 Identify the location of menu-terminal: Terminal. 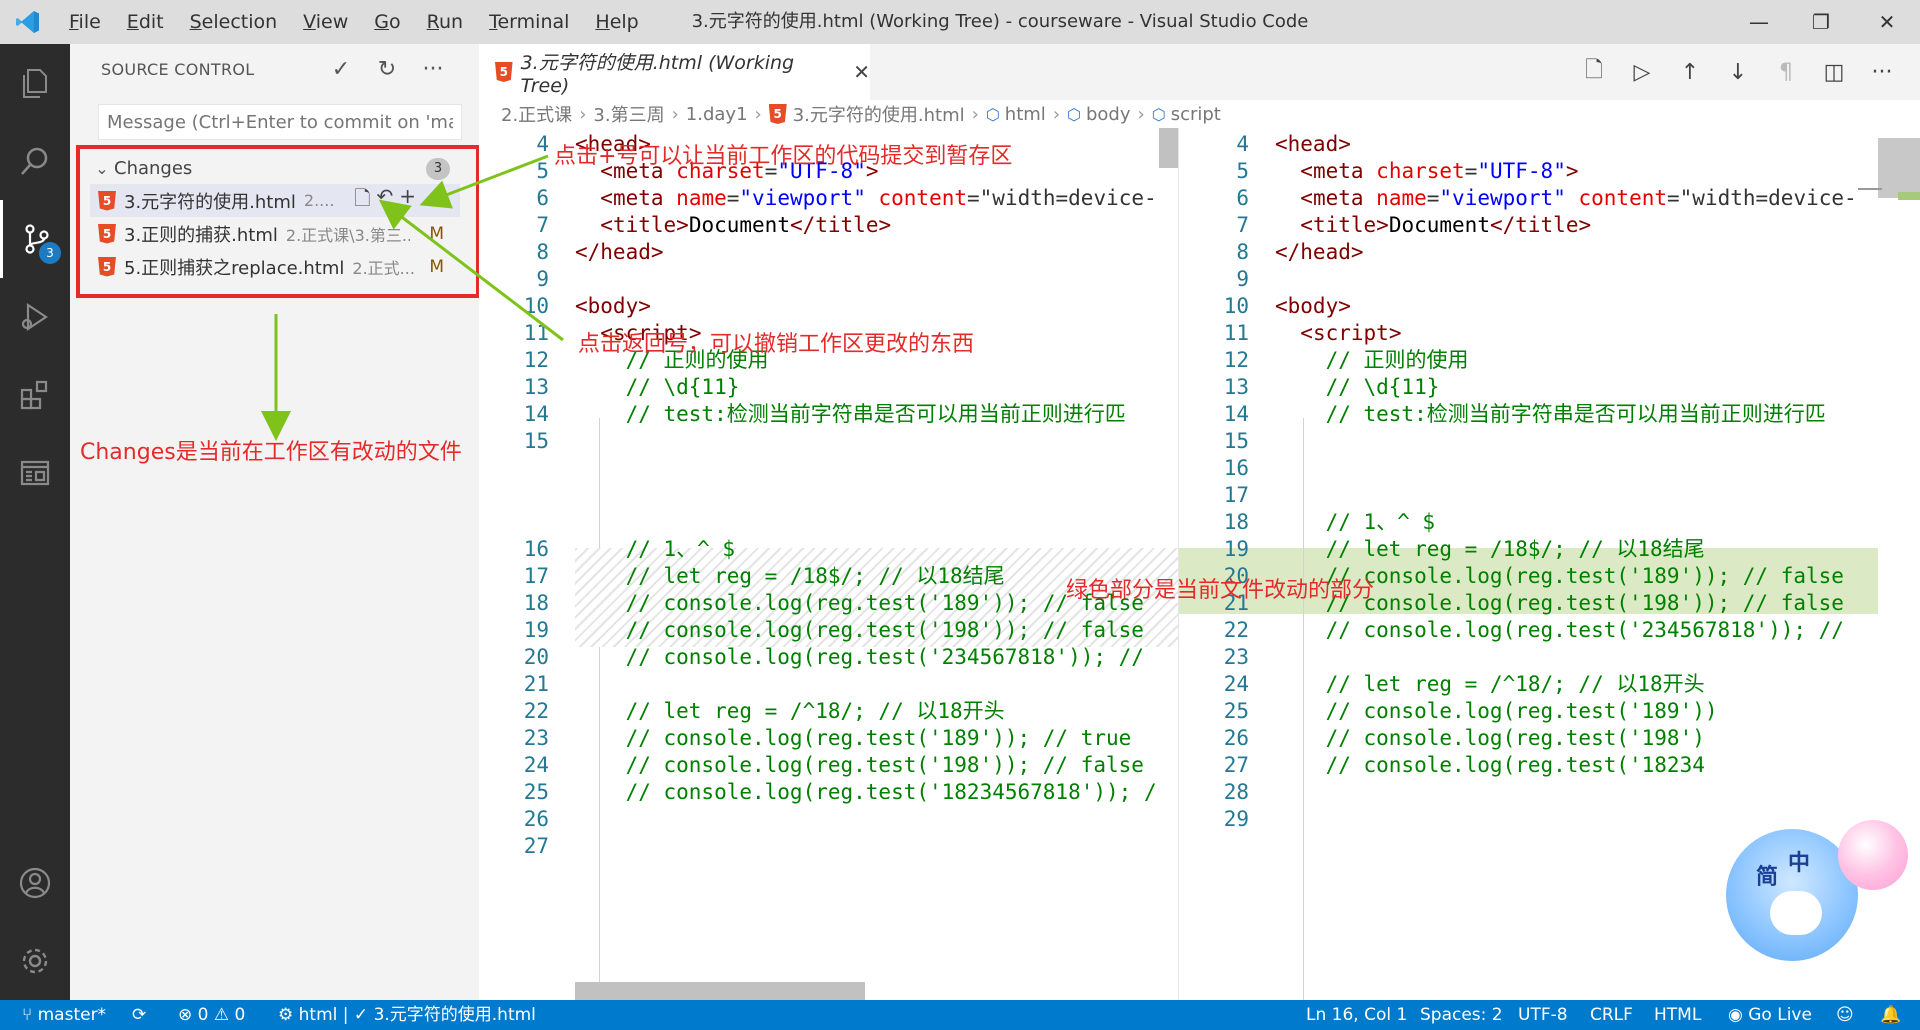
(529, 22).